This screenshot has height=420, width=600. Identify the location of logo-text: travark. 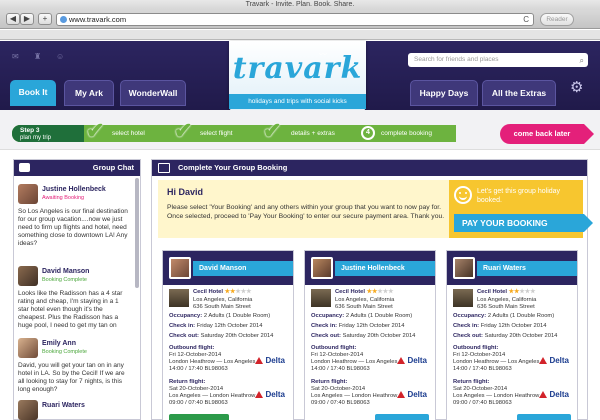
(297, 68).